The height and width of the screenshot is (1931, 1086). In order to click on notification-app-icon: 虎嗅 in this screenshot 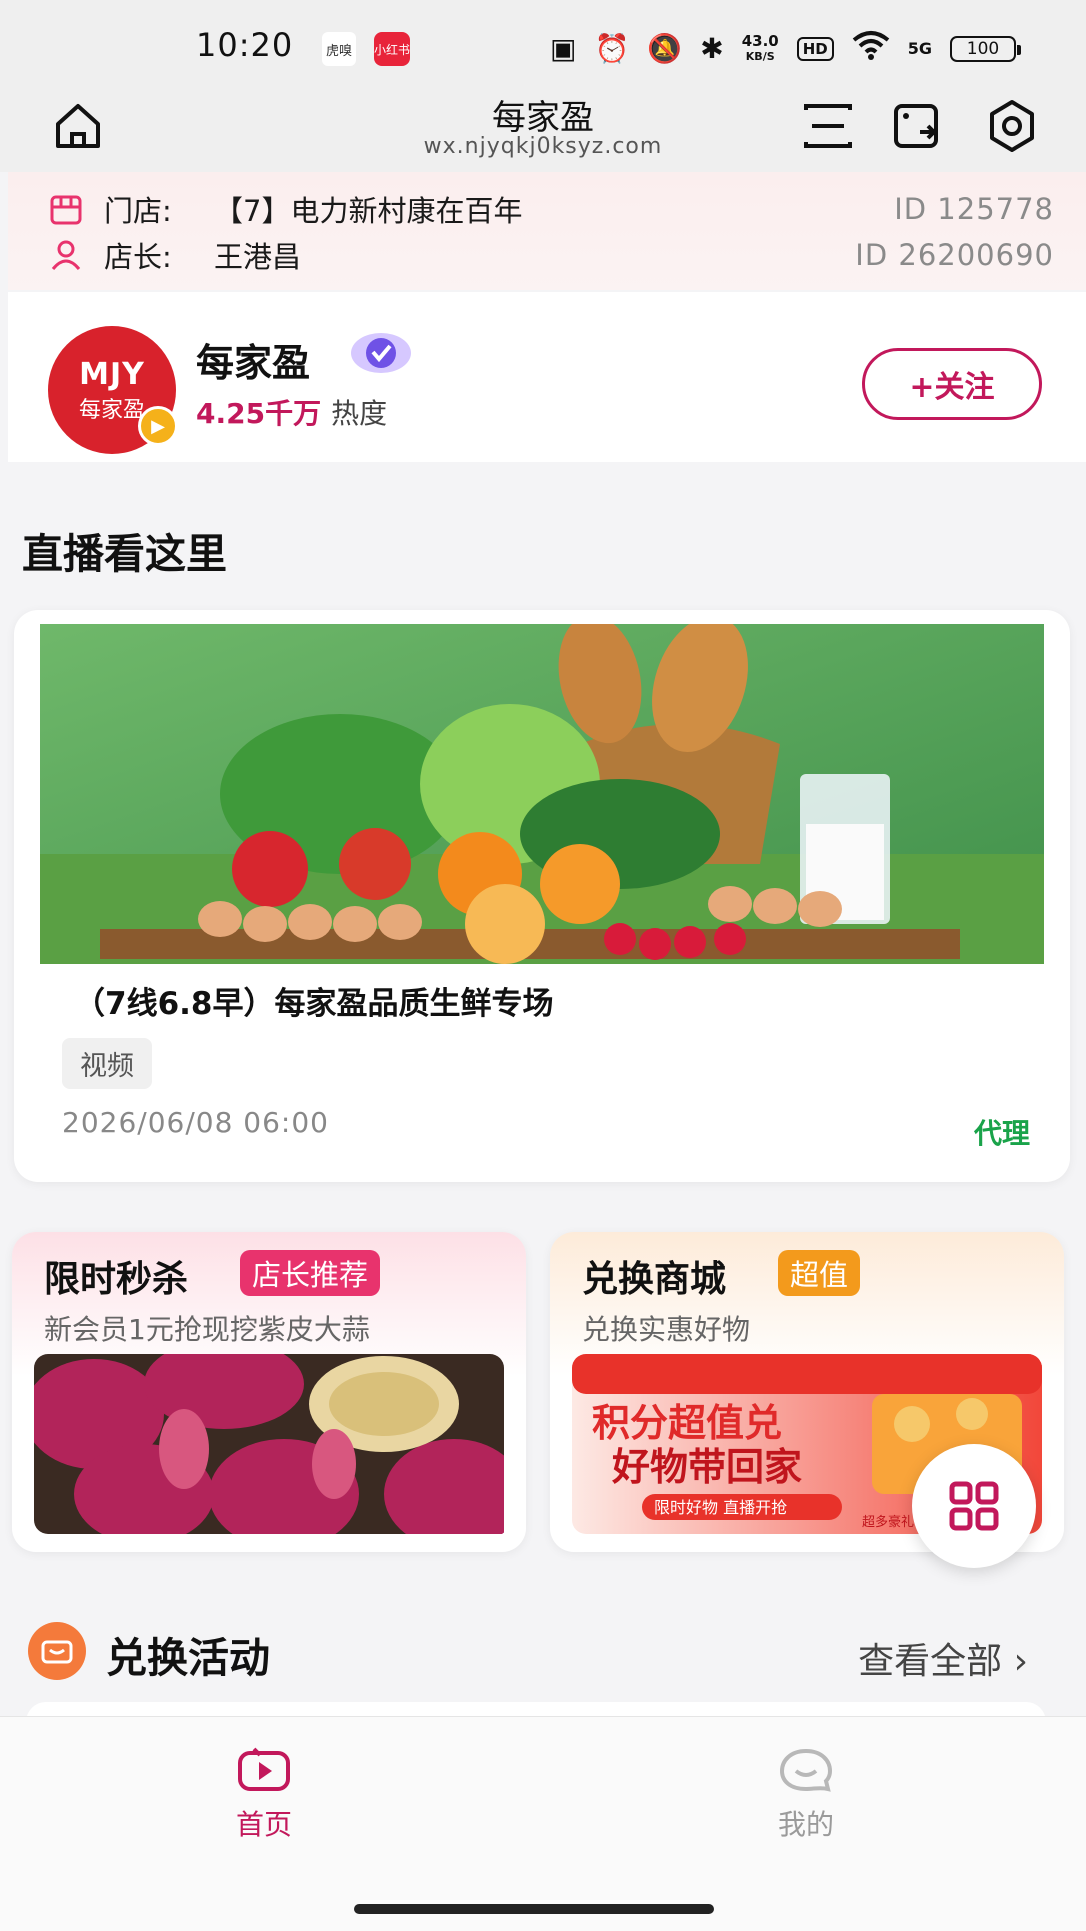, I will do `click(339, 49)`.